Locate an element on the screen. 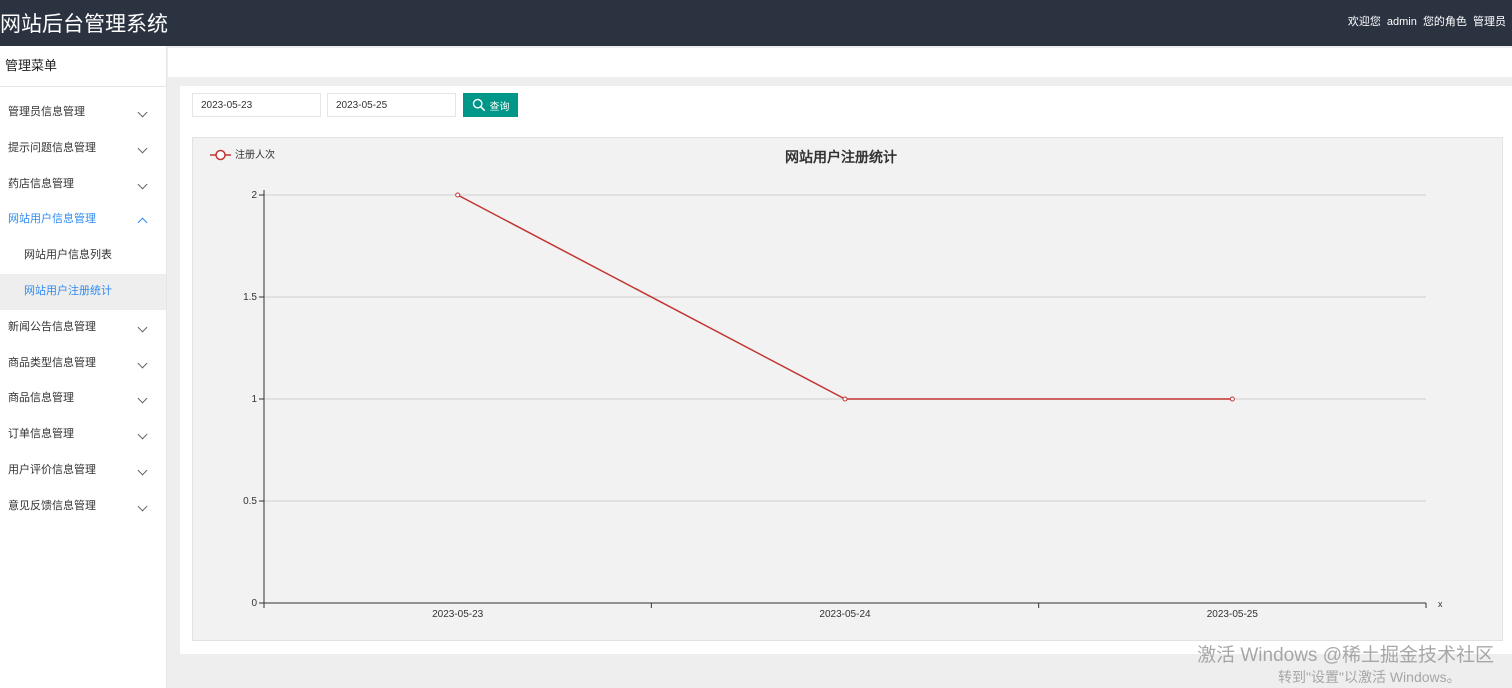 This screenshot has width=1512, height=688. sidebar-item-product-types: 商品类型信息管理 is located at coordinates (83, 364).